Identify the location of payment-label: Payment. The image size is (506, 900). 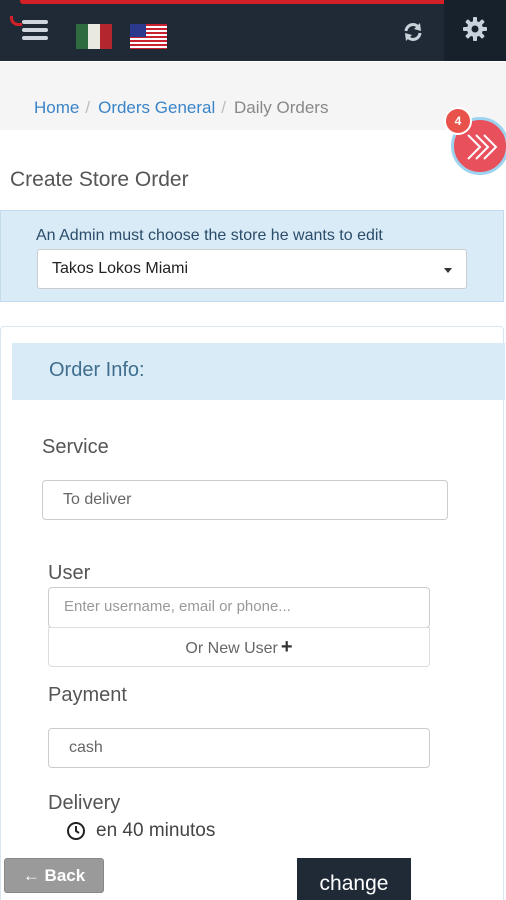
(87, 695).